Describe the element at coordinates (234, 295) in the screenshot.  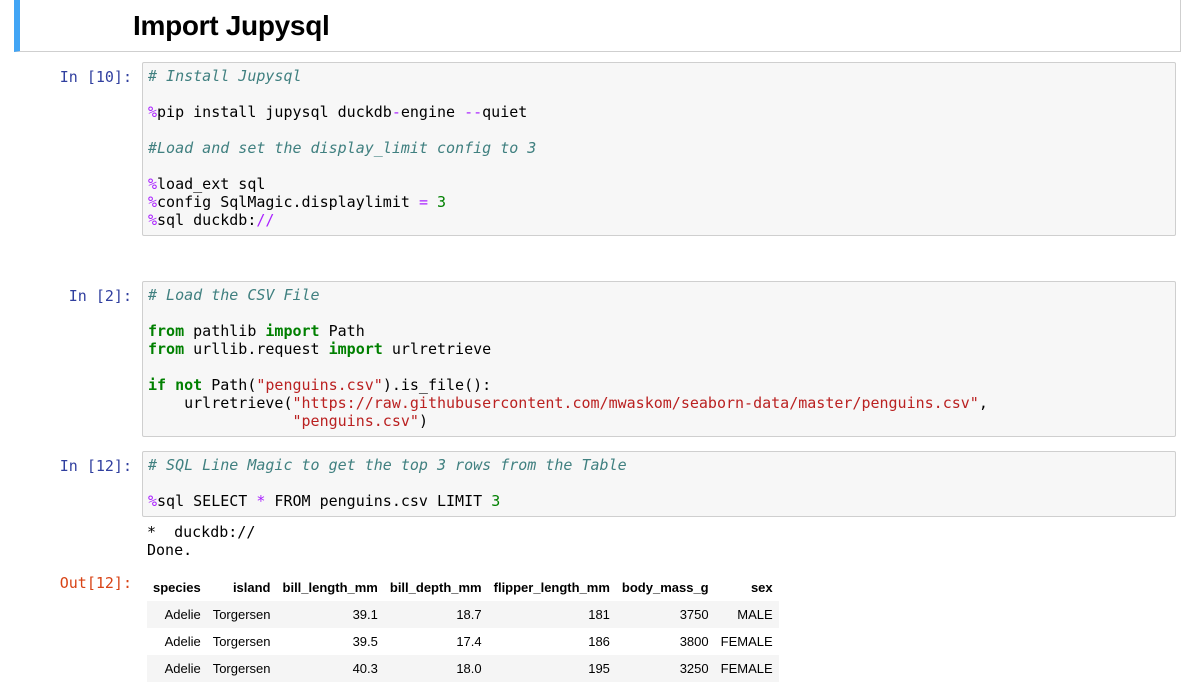
I see `comment: # Load the CSV File` at that location.